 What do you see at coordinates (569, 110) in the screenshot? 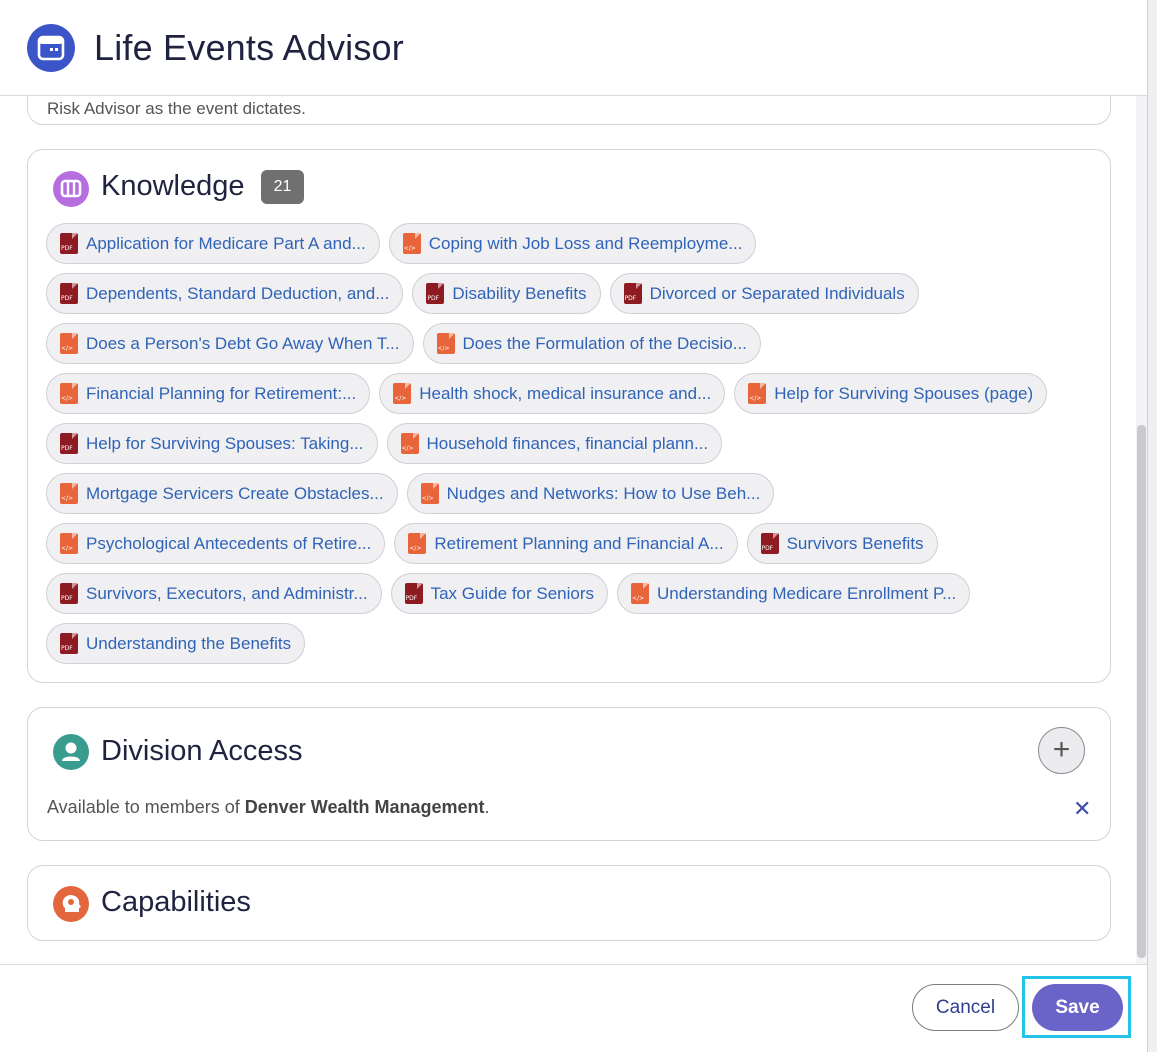
I see `description-card: Risk Advisor as the event dictates.` at bounding box center [569, 110].